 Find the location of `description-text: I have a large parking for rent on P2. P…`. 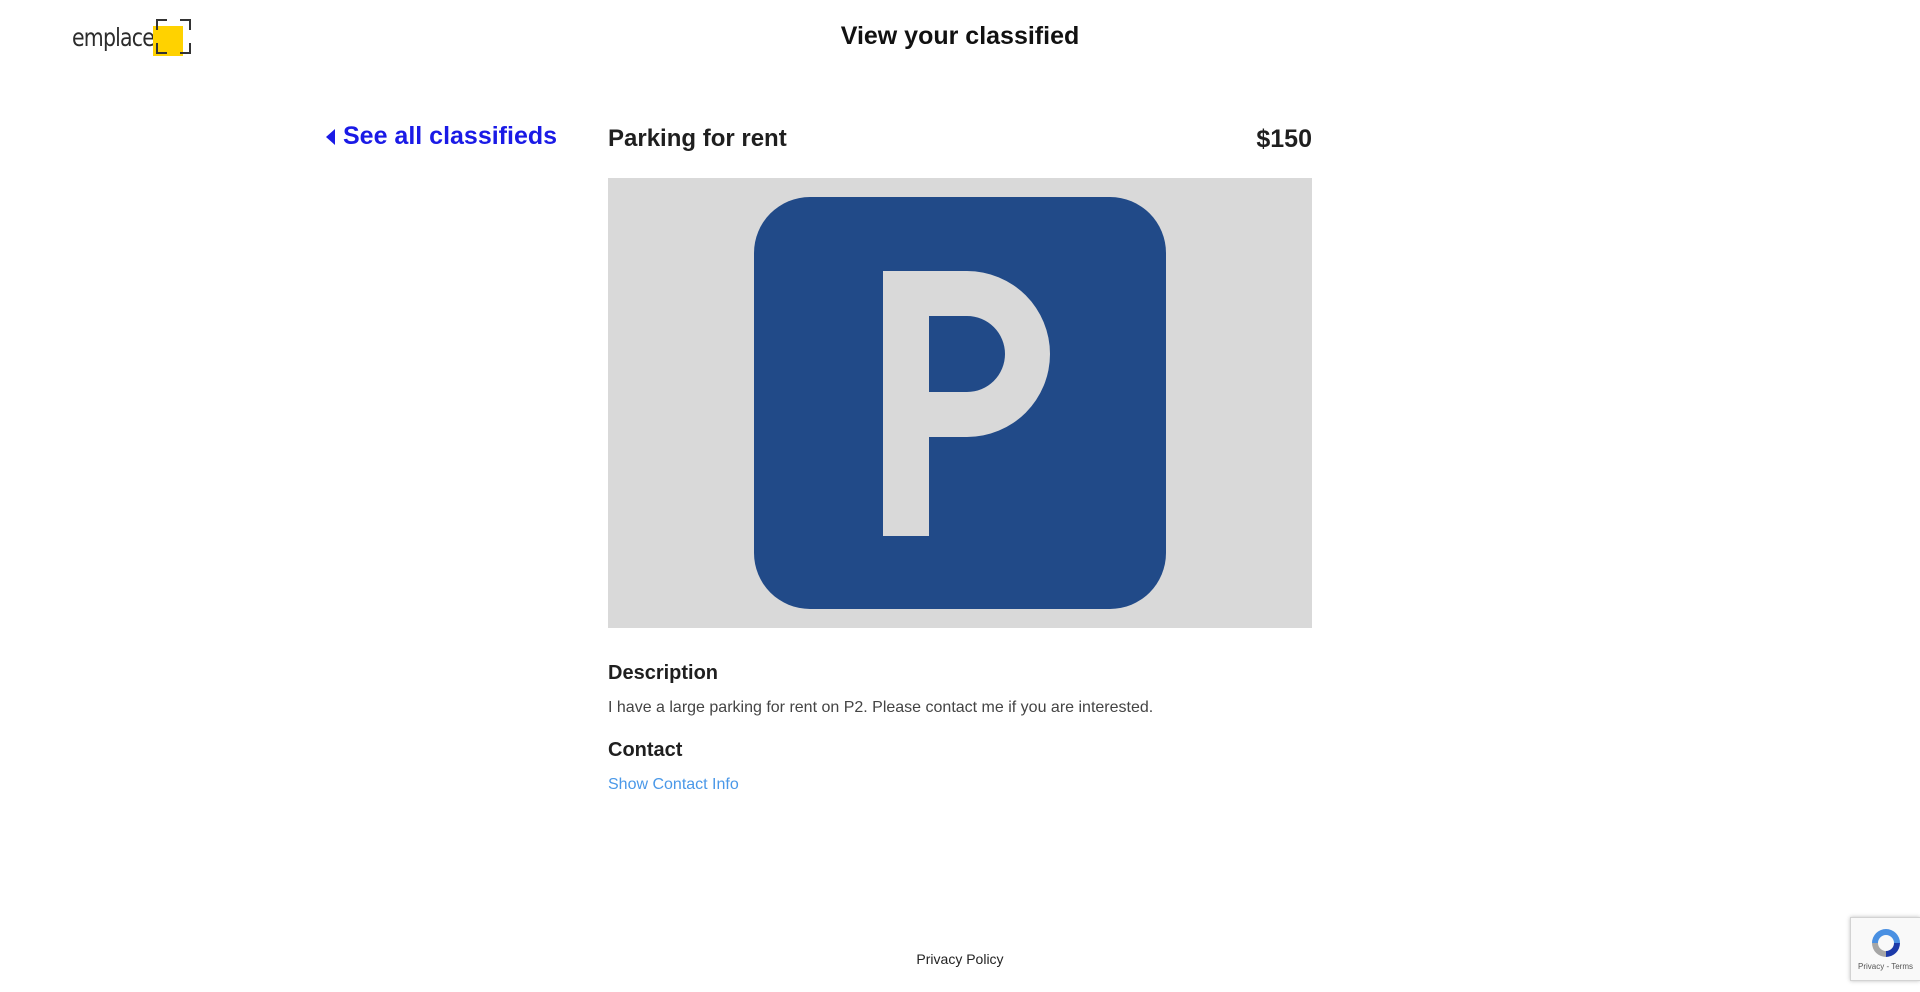

description-text: I have a large parking for rent on P2. P… is located at coordinates (881, 707).